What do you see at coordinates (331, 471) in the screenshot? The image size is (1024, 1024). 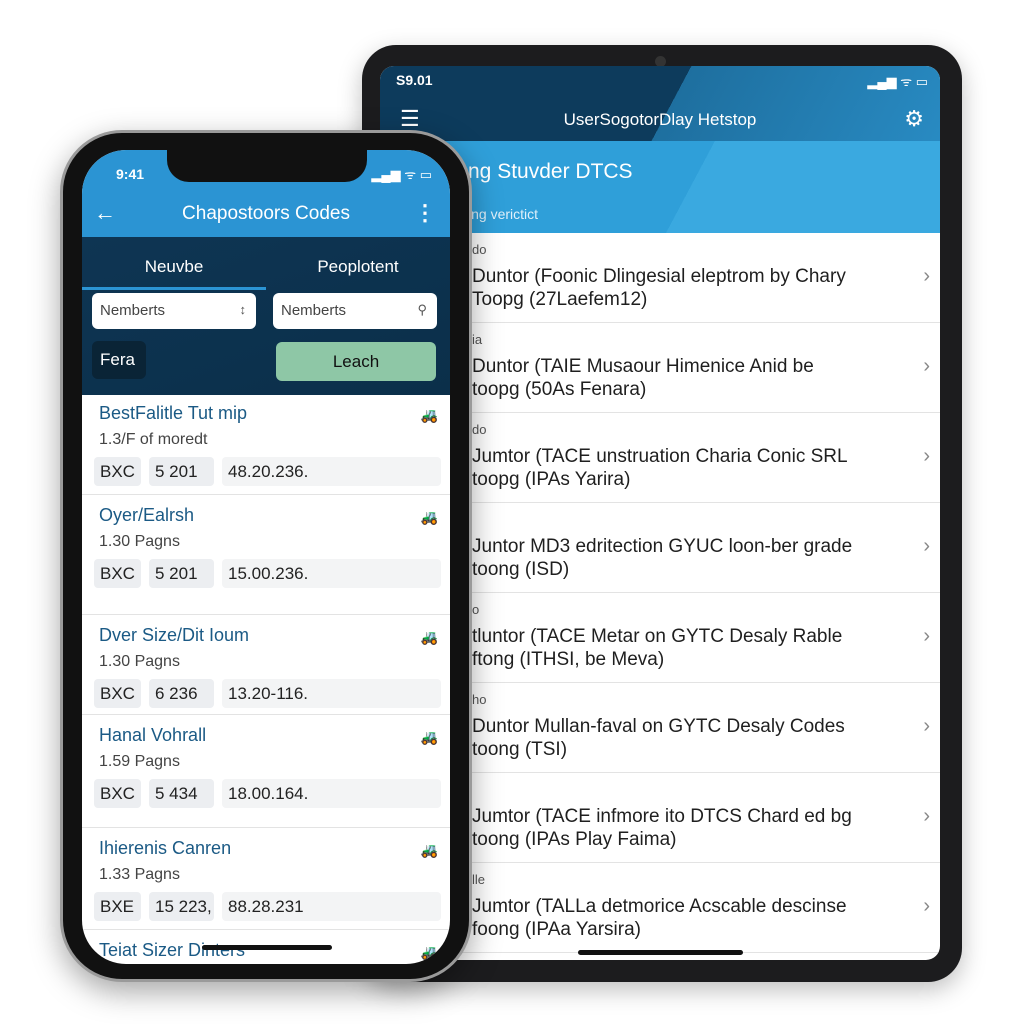 I see `item-value: 48.20.236.` at bounding box center [331, 471].